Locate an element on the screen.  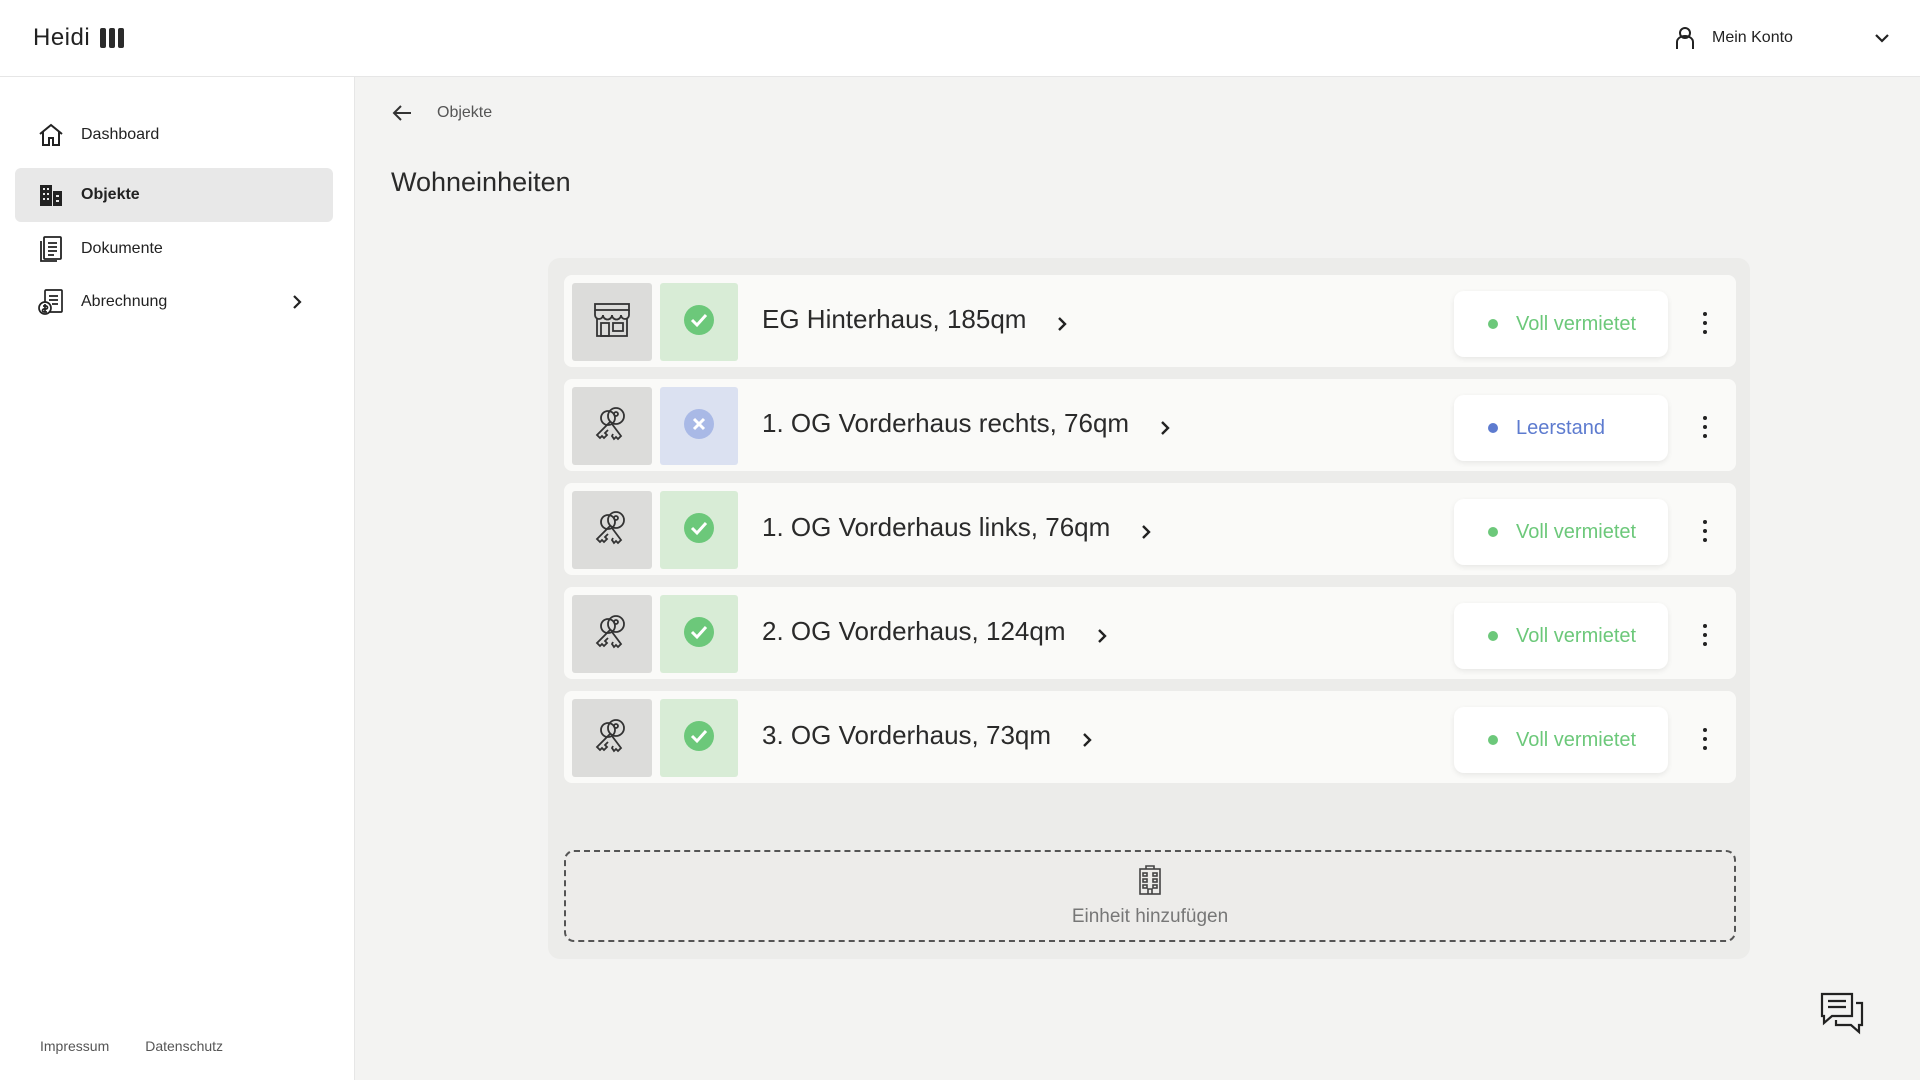
unit-row: 1. OG Vorderhaus rechts, 76qm Leerstand is located at coordinates (1150, 425).